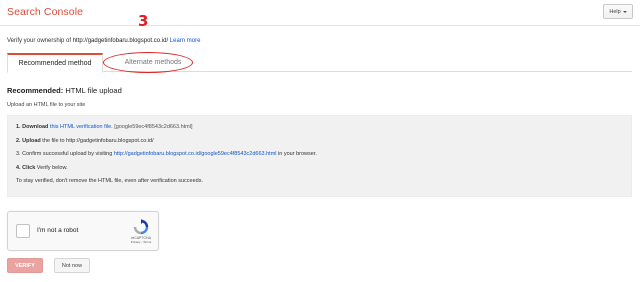 The width and height of the screenshot is (640, 282). Describe the element at coordinates (319, 171) in the screenshot. I see `step-4: 4. Click Verify below.` at that location.